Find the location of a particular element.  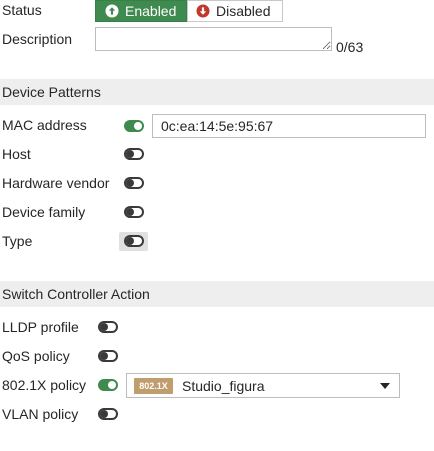

type-toggle is located at coordinates (134, 241).